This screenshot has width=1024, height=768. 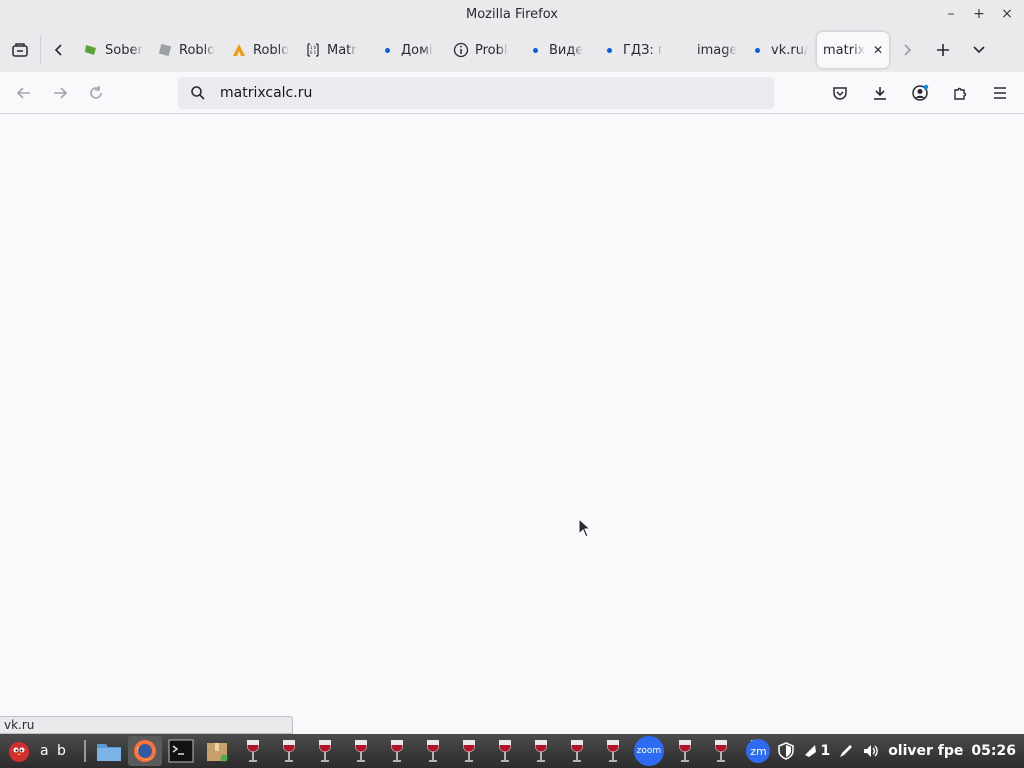 What do you see at coordinates (979, 14) in the screenshot?
I see `maximize-button: +` at bounding box center [979, 14].